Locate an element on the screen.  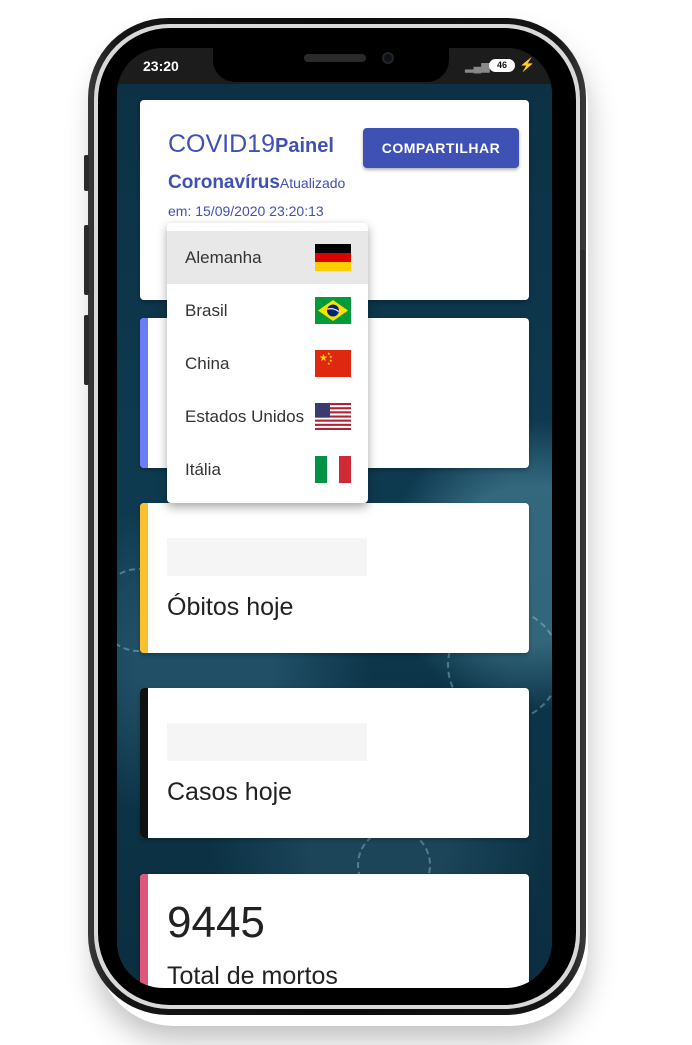
volume-down-button is located at coordinates (86, 350).